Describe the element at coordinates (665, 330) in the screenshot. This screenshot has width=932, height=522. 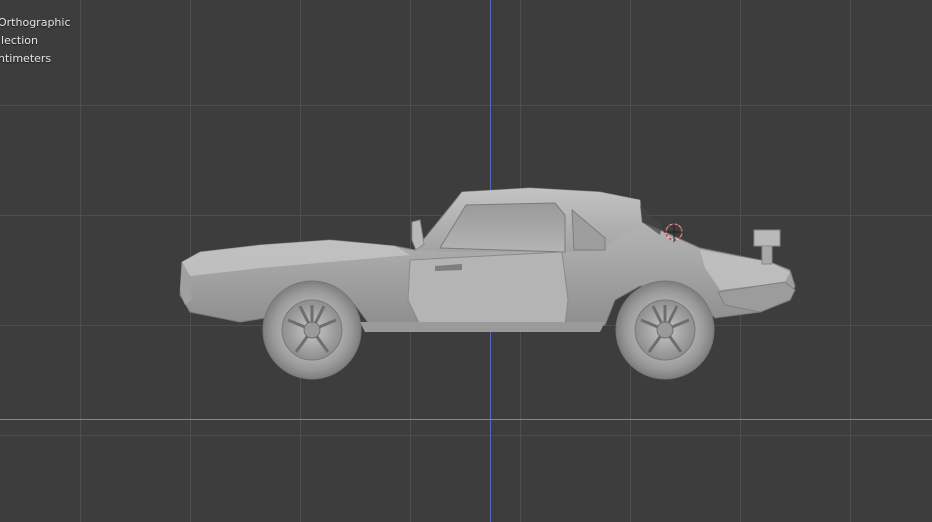
I see `rear-wheel` at that location.